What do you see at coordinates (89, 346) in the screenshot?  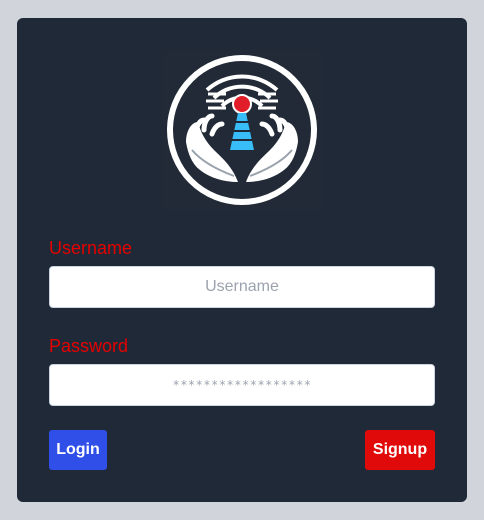 I see `password-label: Password` at bounding box center [89, 346].